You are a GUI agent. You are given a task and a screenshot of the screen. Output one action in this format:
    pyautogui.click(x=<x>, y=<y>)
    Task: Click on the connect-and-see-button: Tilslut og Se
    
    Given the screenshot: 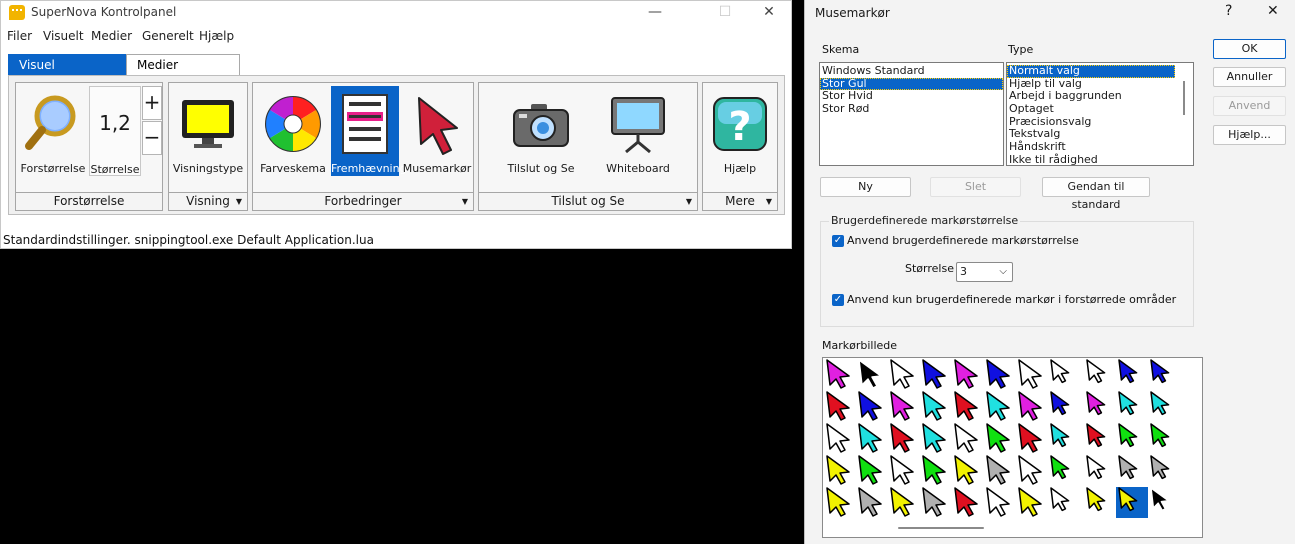 What is the action you would take?
    pyautogui.click(x=541, y=131)
    